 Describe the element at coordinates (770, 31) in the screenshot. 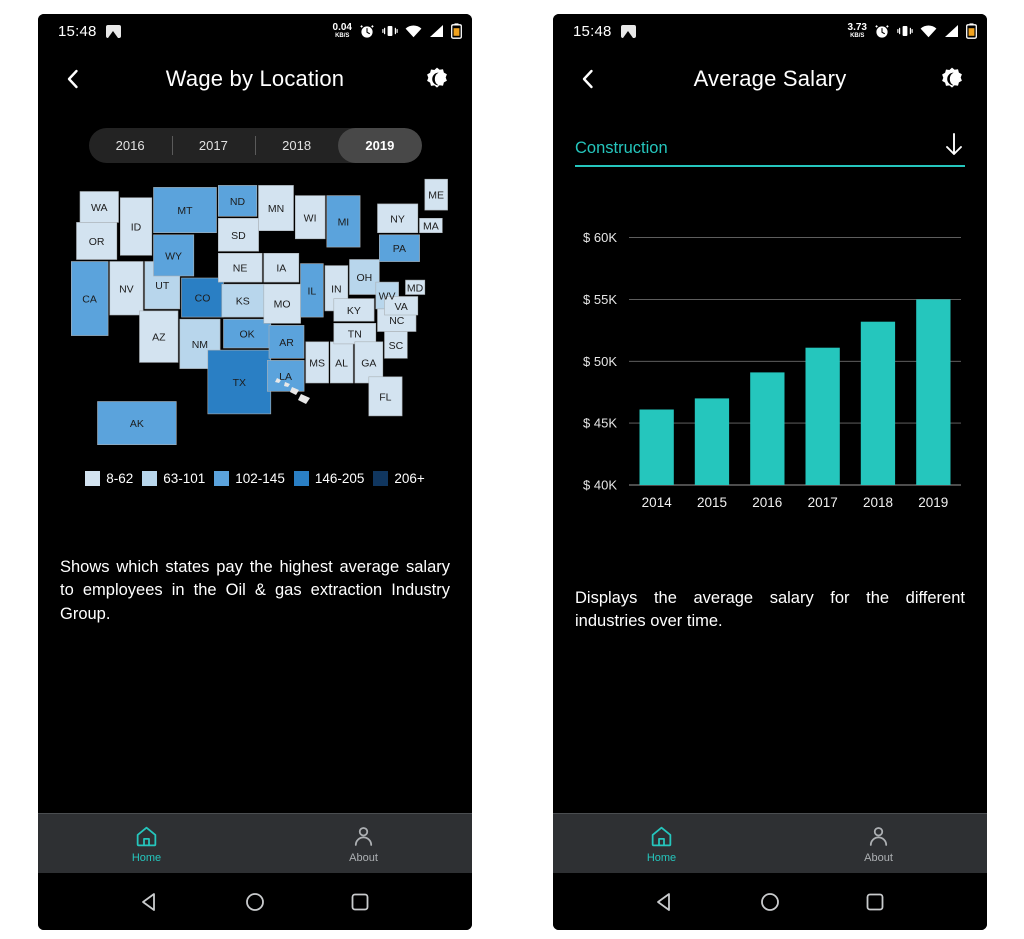

I see `status-bar-right: 15:48 3.73 KB/S` at that location.